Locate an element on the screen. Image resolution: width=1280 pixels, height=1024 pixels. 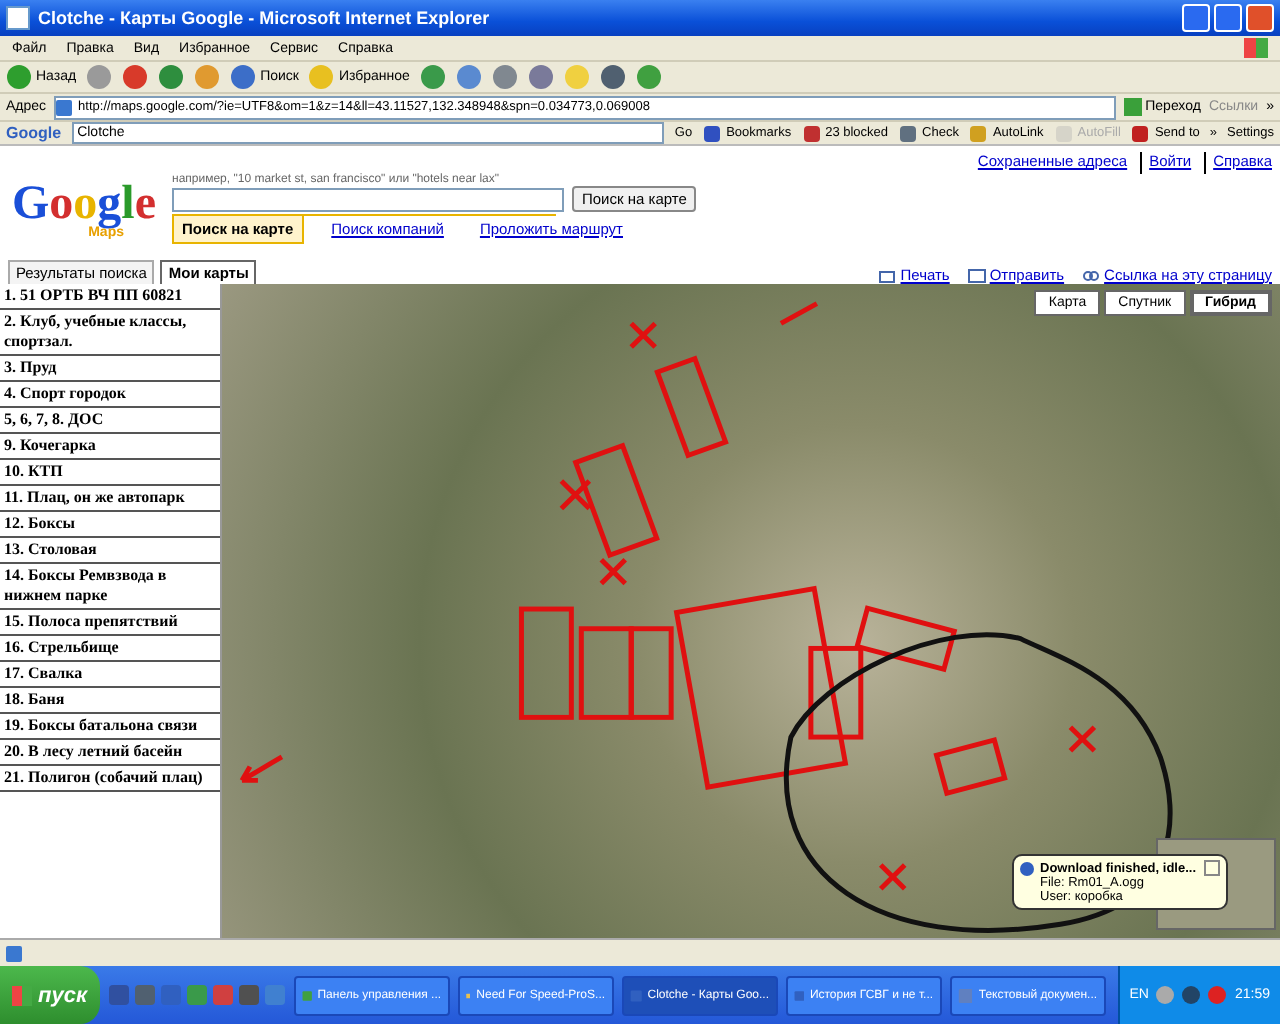
place-entry: 3. Пруд is located at coordinates (110, 370).